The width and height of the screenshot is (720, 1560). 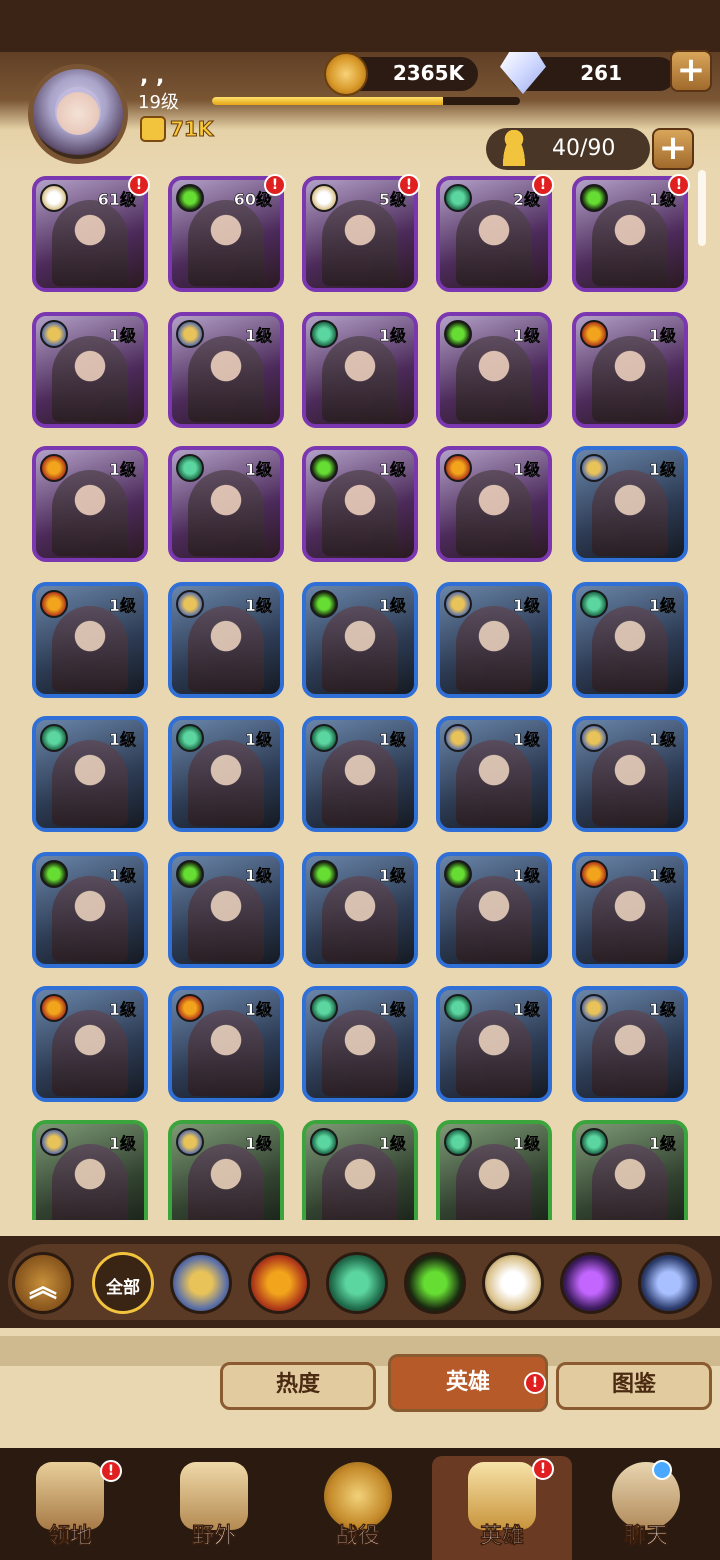 I want to click on wilder-faction-icon, so click(x=594, y=604).